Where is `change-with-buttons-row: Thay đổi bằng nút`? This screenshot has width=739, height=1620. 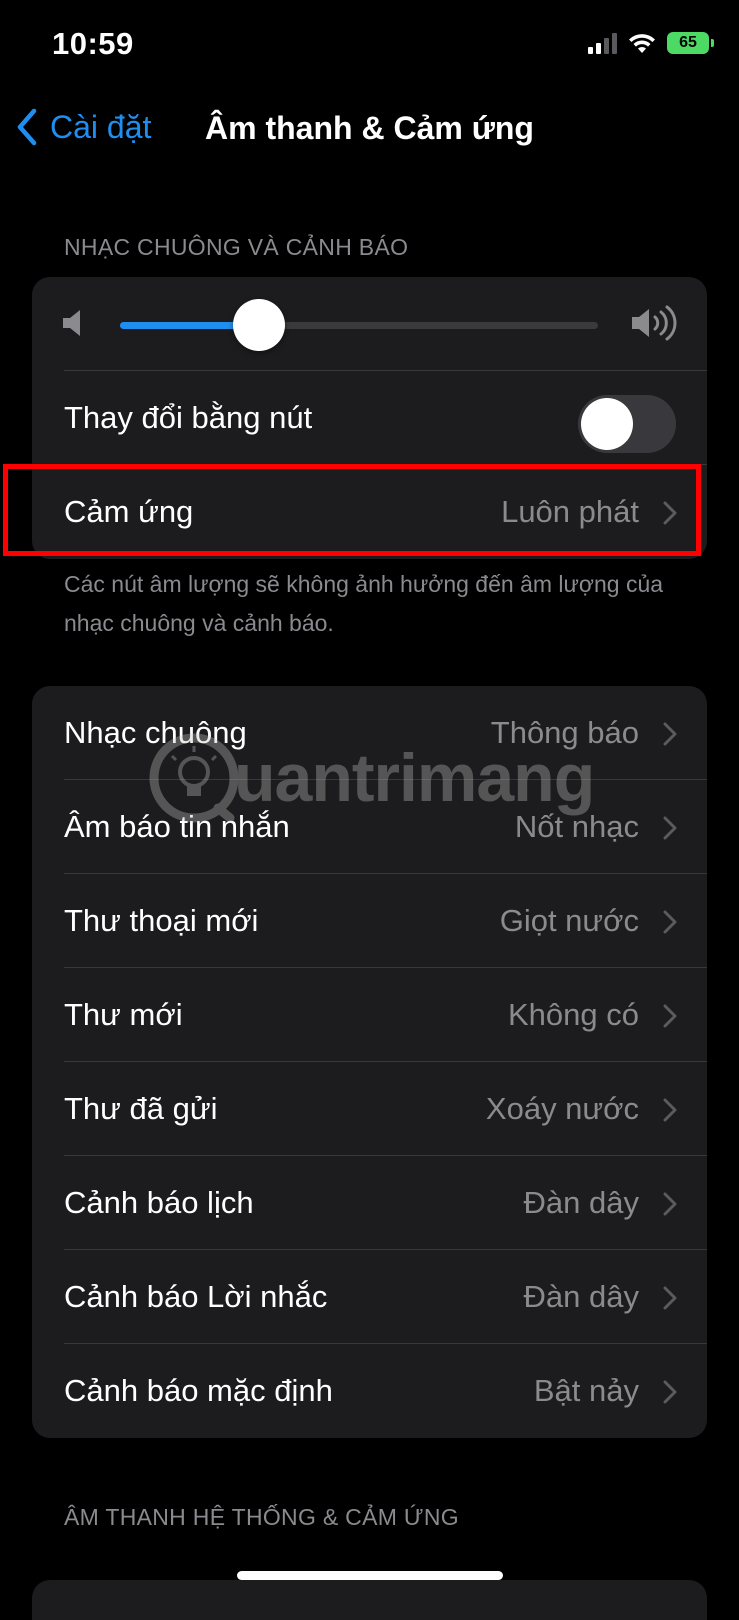 change-with-buttons-row: Thay đổi bằng nút is located at coordinates (369, 418).